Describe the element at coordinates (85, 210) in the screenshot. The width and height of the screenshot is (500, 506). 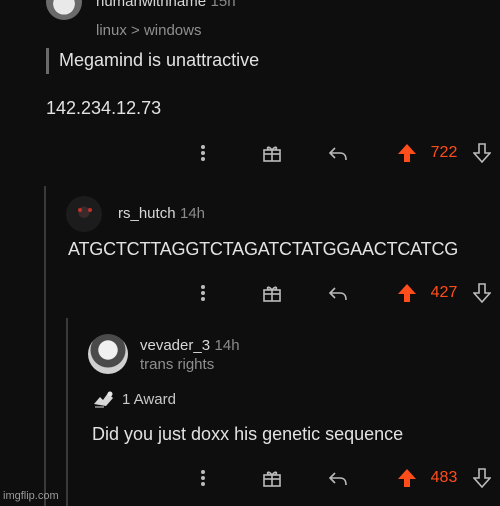
I see `avatar-eyes` at that location.